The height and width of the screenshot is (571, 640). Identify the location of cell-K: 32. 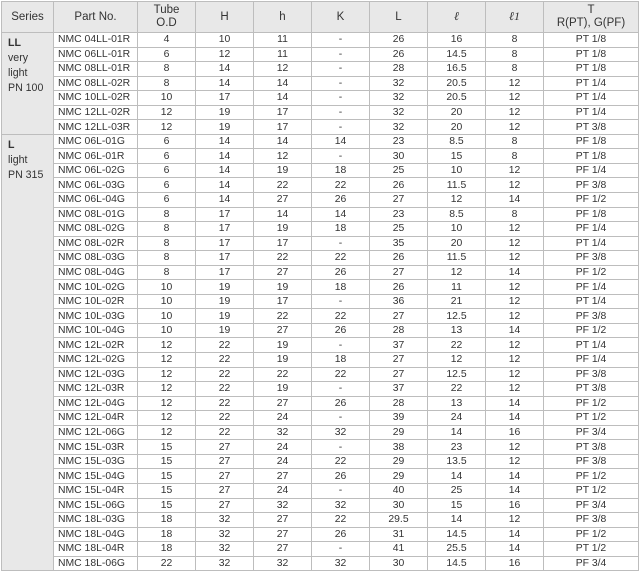
(340, 563).